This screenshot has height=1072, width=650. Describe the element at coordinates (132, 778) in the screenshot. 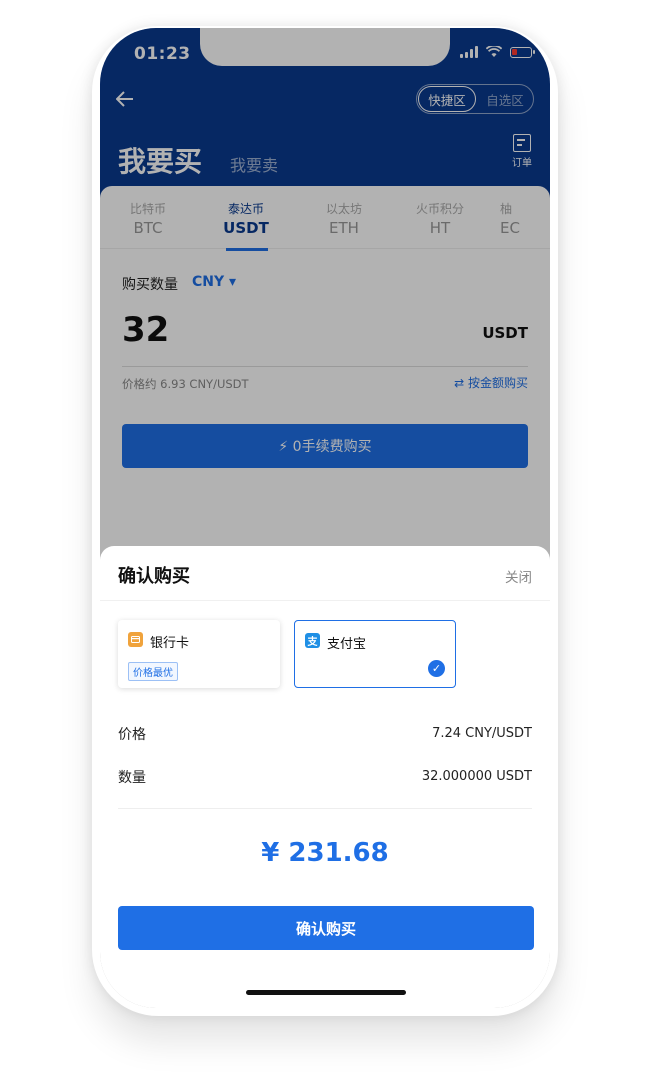

I see `quantity-label: 数量` at that location.